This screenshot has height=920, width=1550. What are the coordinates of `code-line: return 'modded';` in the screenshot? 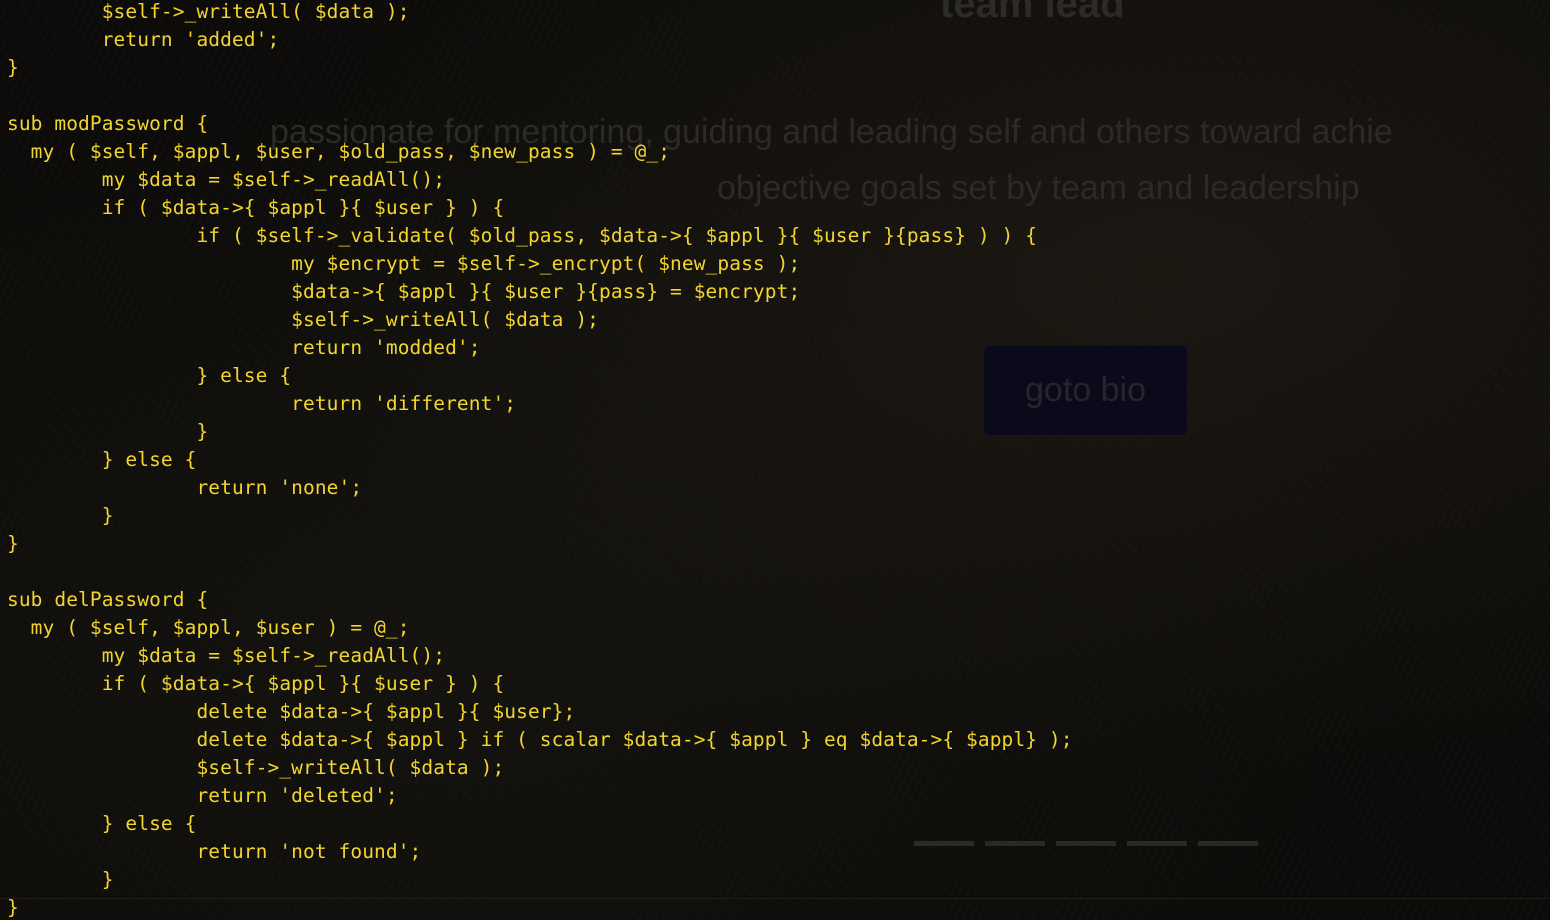 It's located at (244, 347).